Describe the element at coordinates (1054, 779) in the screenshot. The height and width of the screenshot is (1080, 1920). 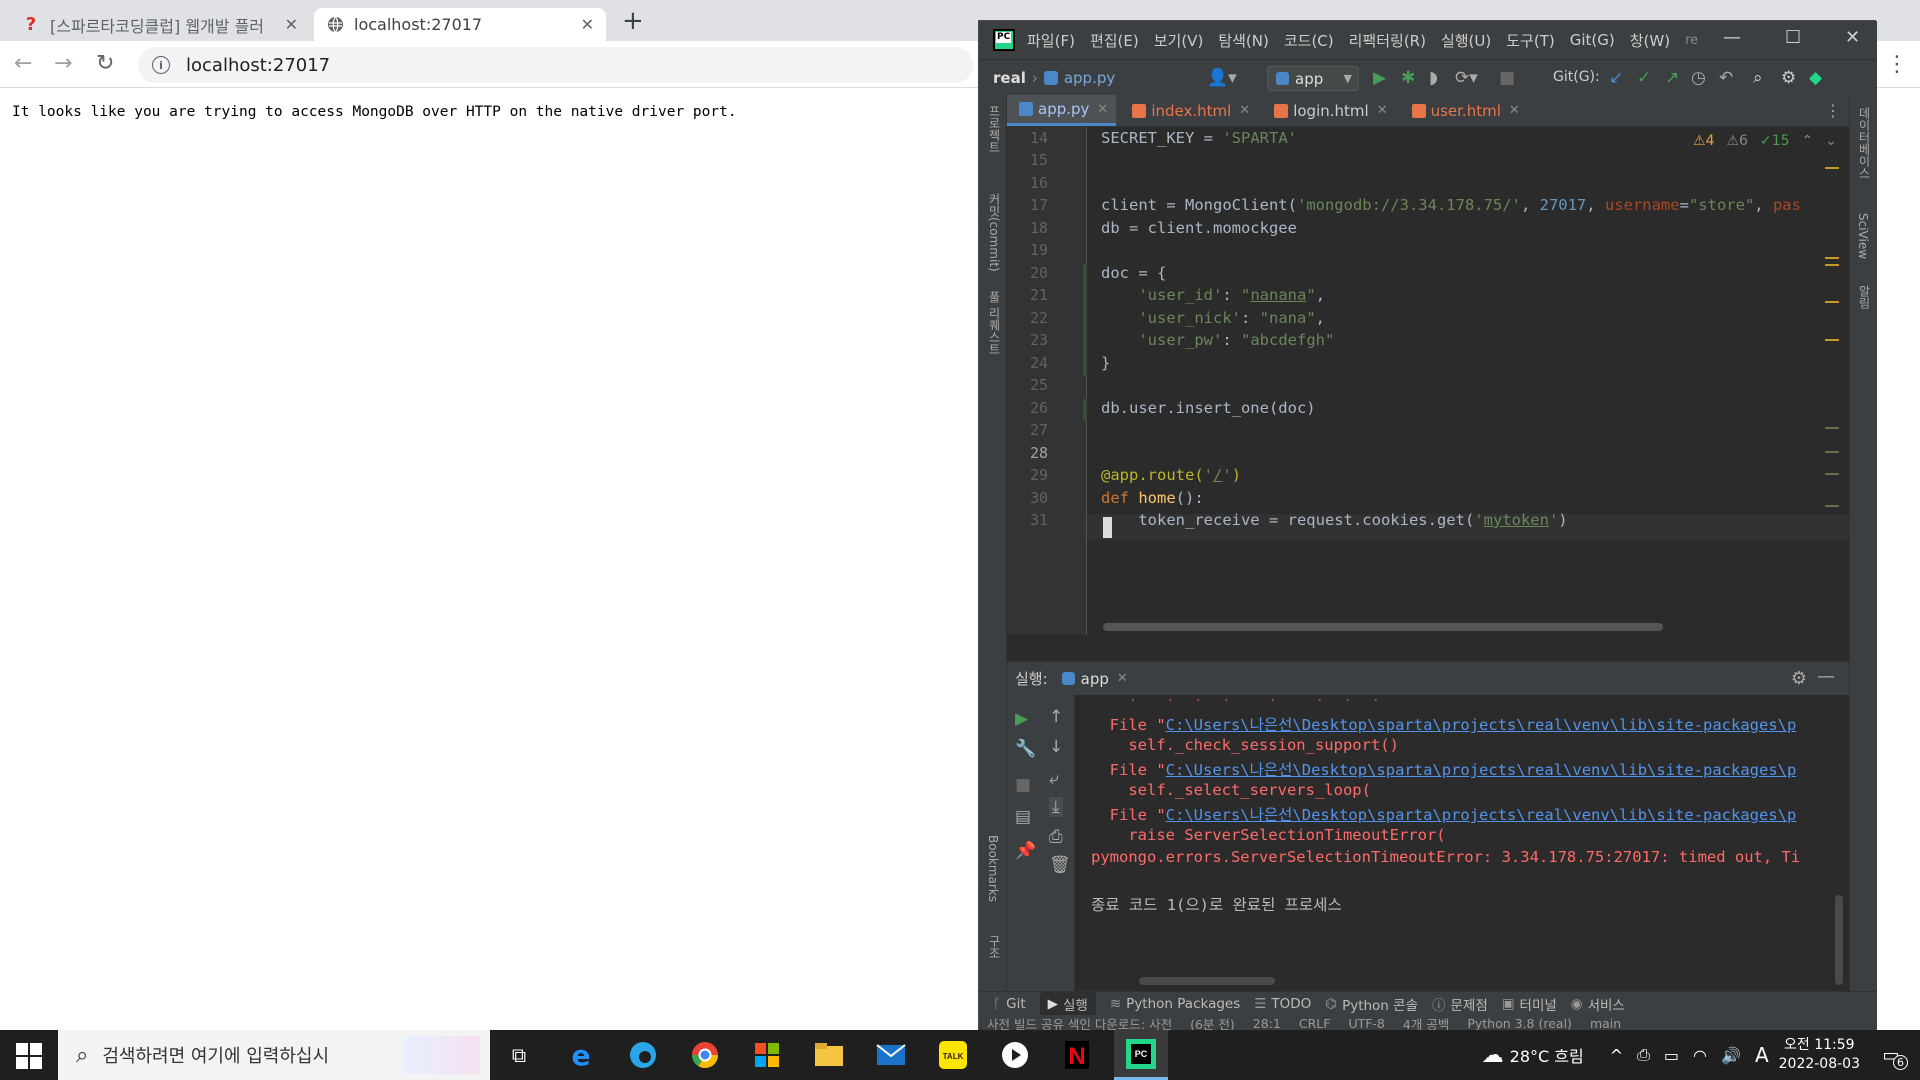
I see `soft-wrap-icon: ⤶` at that location.